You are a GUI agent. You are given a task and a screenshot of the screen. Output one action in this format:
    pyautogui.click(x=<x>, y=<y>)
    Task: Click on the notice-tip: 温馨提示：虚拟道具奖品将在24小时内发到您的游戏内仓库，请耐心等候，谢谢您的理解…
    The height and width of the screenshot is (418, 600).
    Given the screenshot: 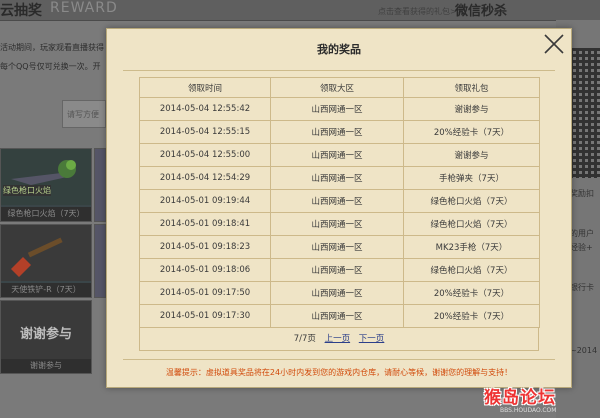 What is the action you would take?
    pyautogui.click(x=339, y=372)
    